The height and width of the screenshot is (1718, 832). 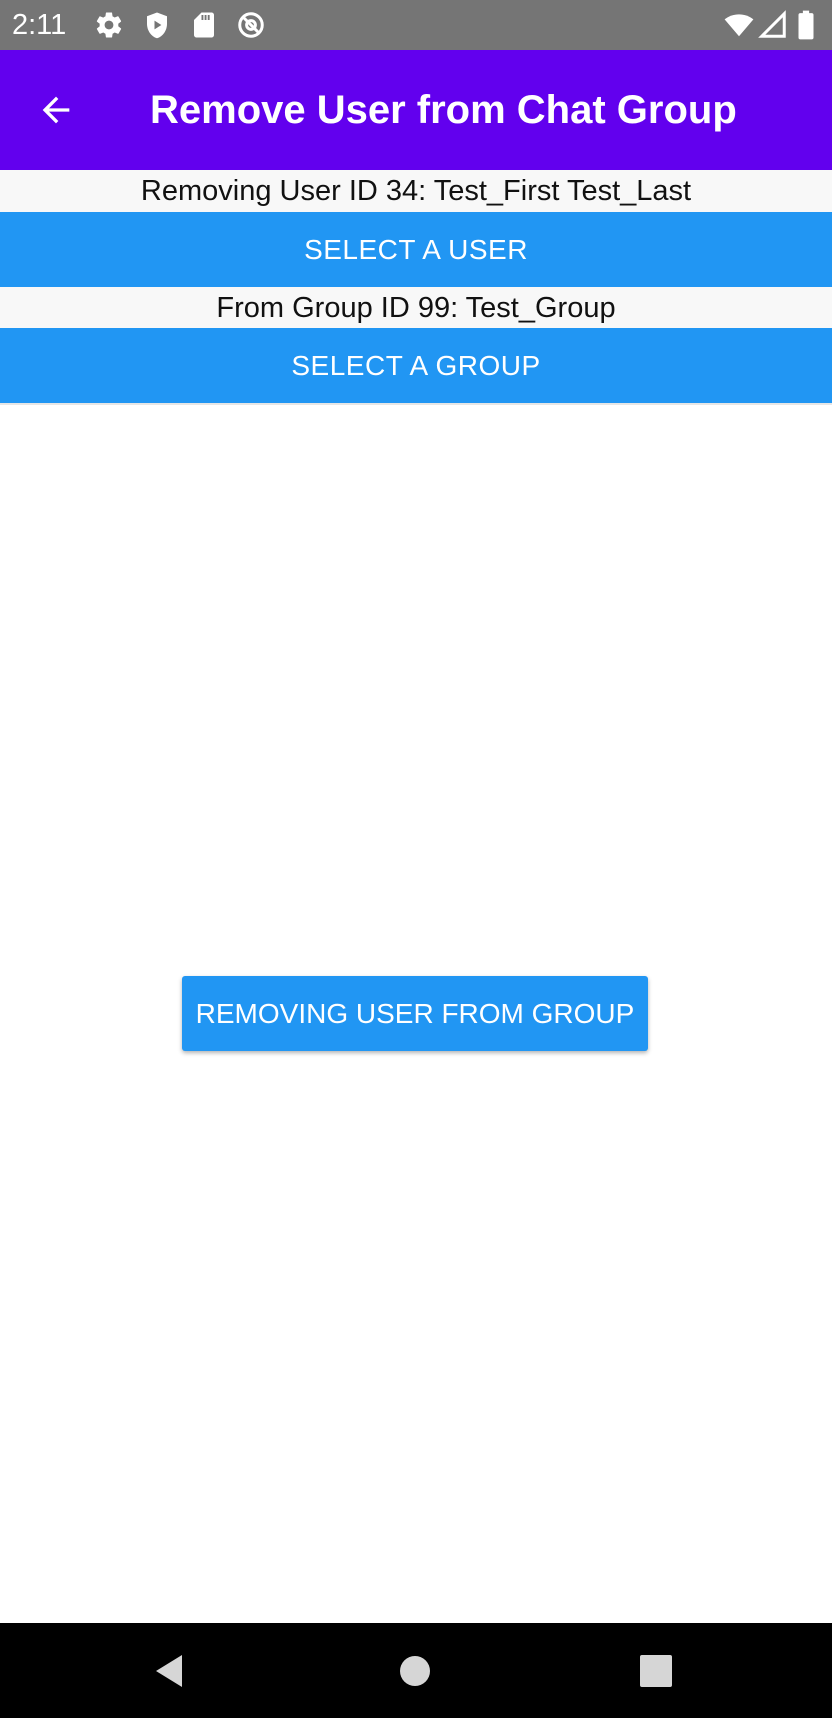 What do you see at coordinates (416, 25) in the screenshot?
I see `status-bar: 2:11` at bounding box center [416, 25].